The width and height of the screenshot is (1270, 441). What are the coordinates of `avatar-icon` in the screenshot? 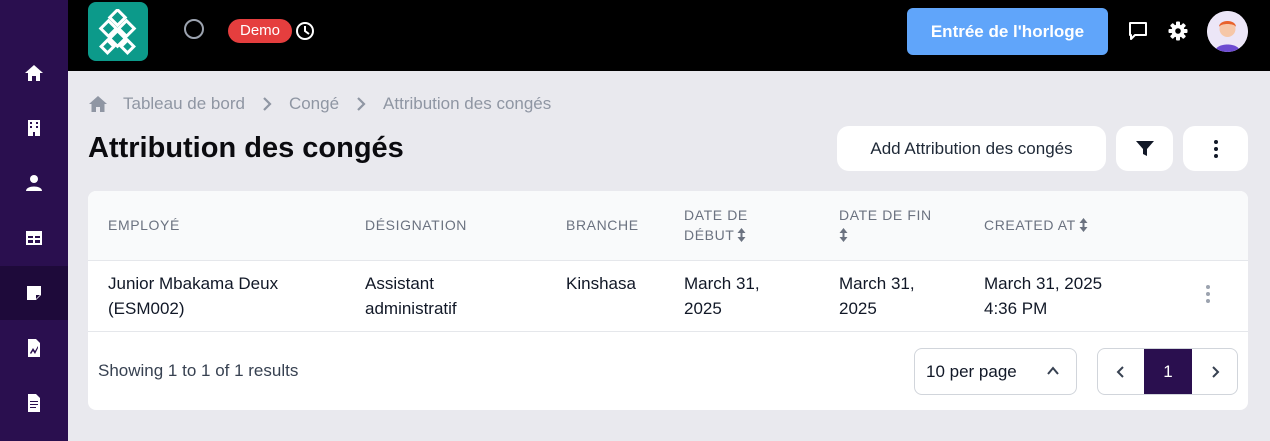 It's located at (1227, 31).